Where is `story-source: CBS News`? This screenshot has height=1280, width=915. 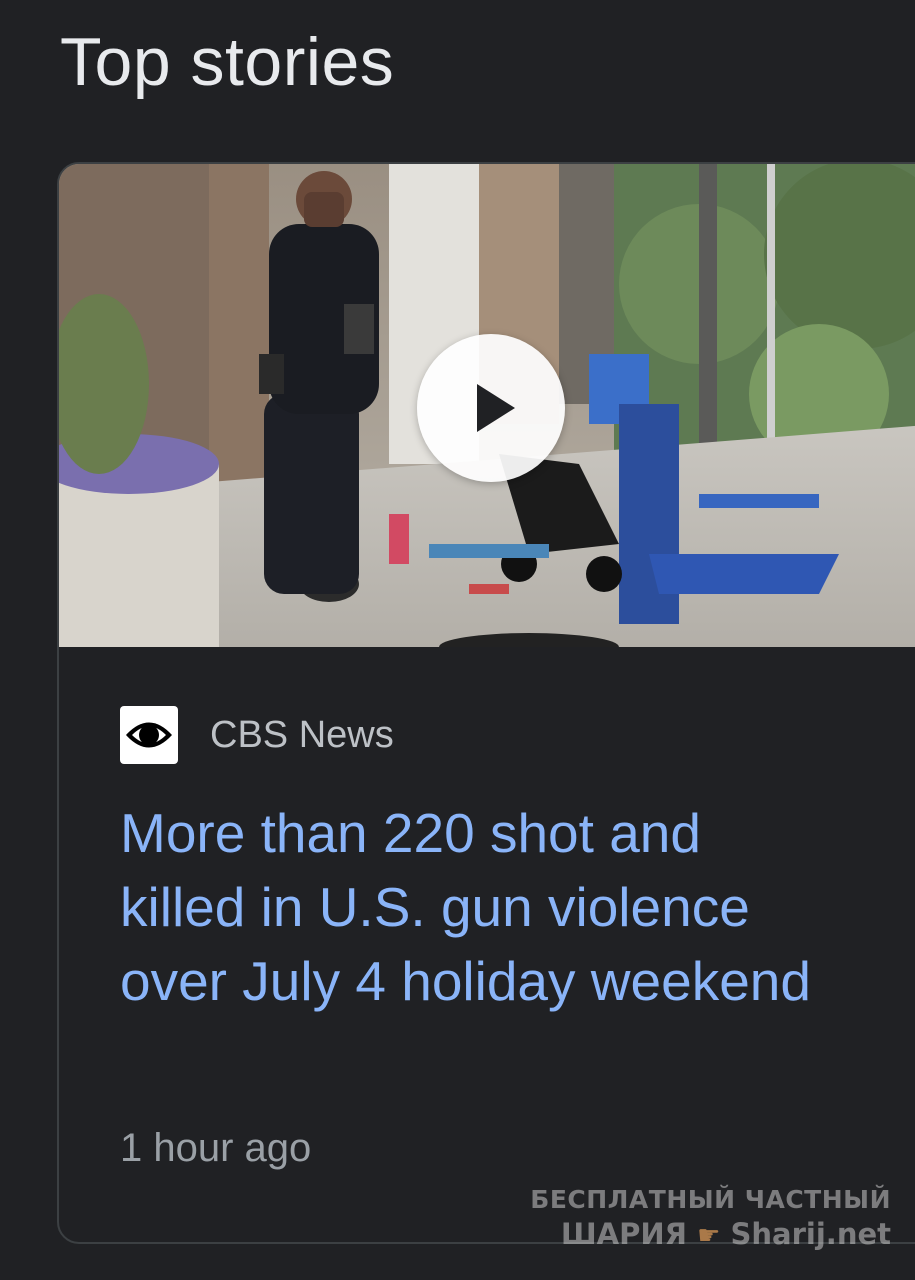
story-source: CBS News is located at coordinates (257, 735).